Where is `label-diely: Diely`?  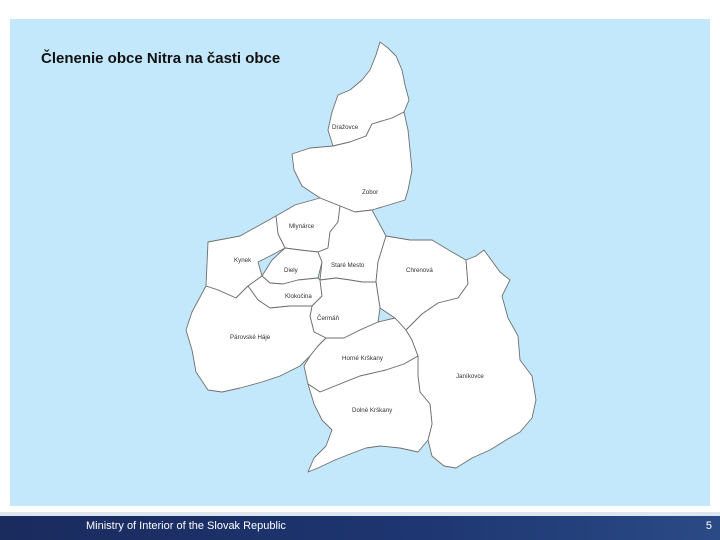
label-diely: Diely is located at coordinates (291, 270).